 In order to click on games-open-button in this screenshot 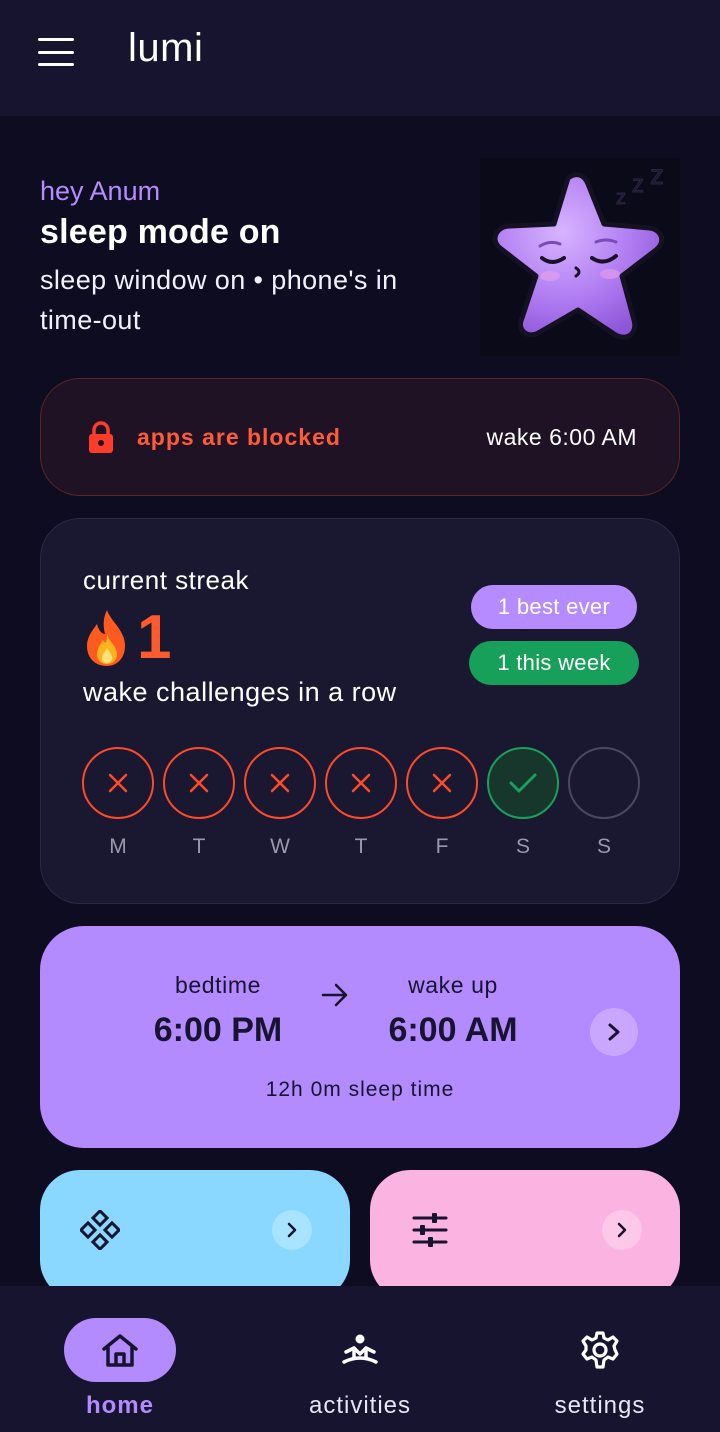, I will do `click(292, 1230)`.